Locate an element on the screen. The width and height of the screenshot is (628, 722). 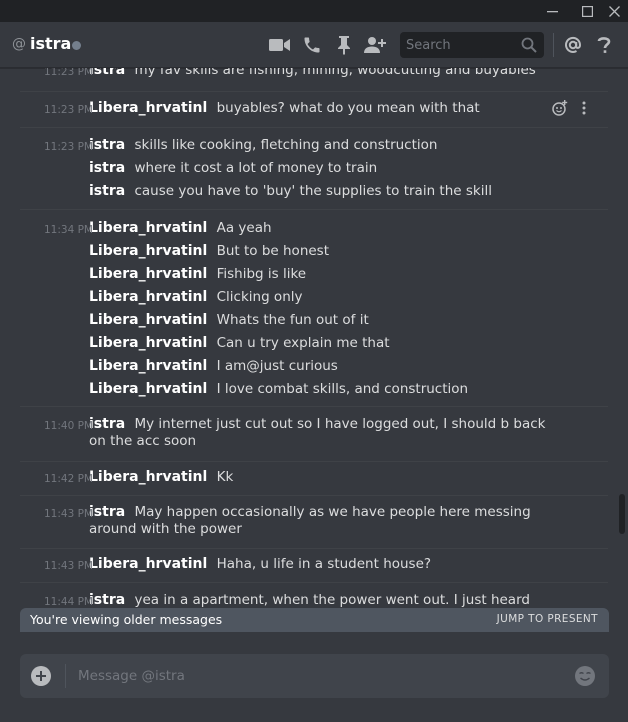
message-text: Fishibg is like is located at coordinates (261, 274).